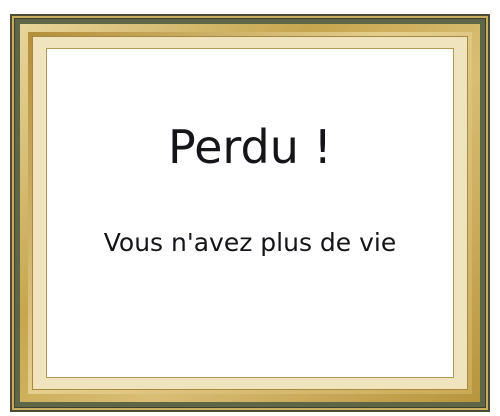  Describe the element at coordinates (250, 242) in the screenshot. I see `game-over-message: Vous n'avez plus de vie` at that location.